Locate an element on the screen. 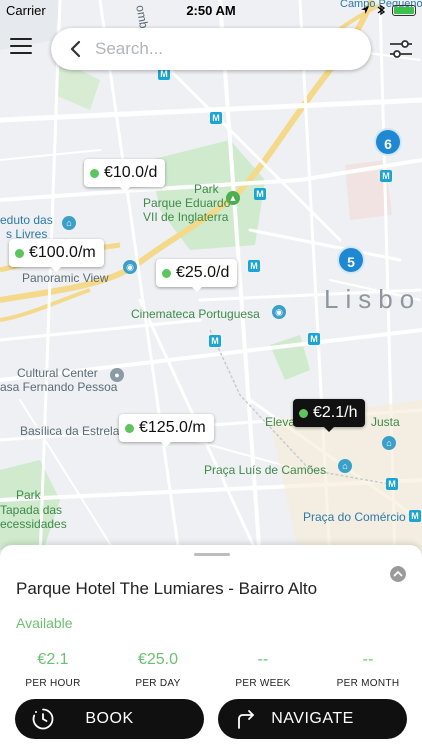 The image size is (422, 750). parking-price-marker: €125.0/m is located at coordinates (166, 430).